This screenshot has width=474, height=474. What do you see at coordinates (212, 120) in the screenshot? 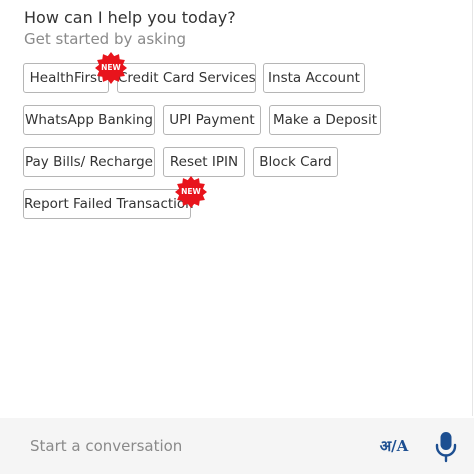
I see `chip-upi-payment: UPI Payment` at bounding box center [212, 120].